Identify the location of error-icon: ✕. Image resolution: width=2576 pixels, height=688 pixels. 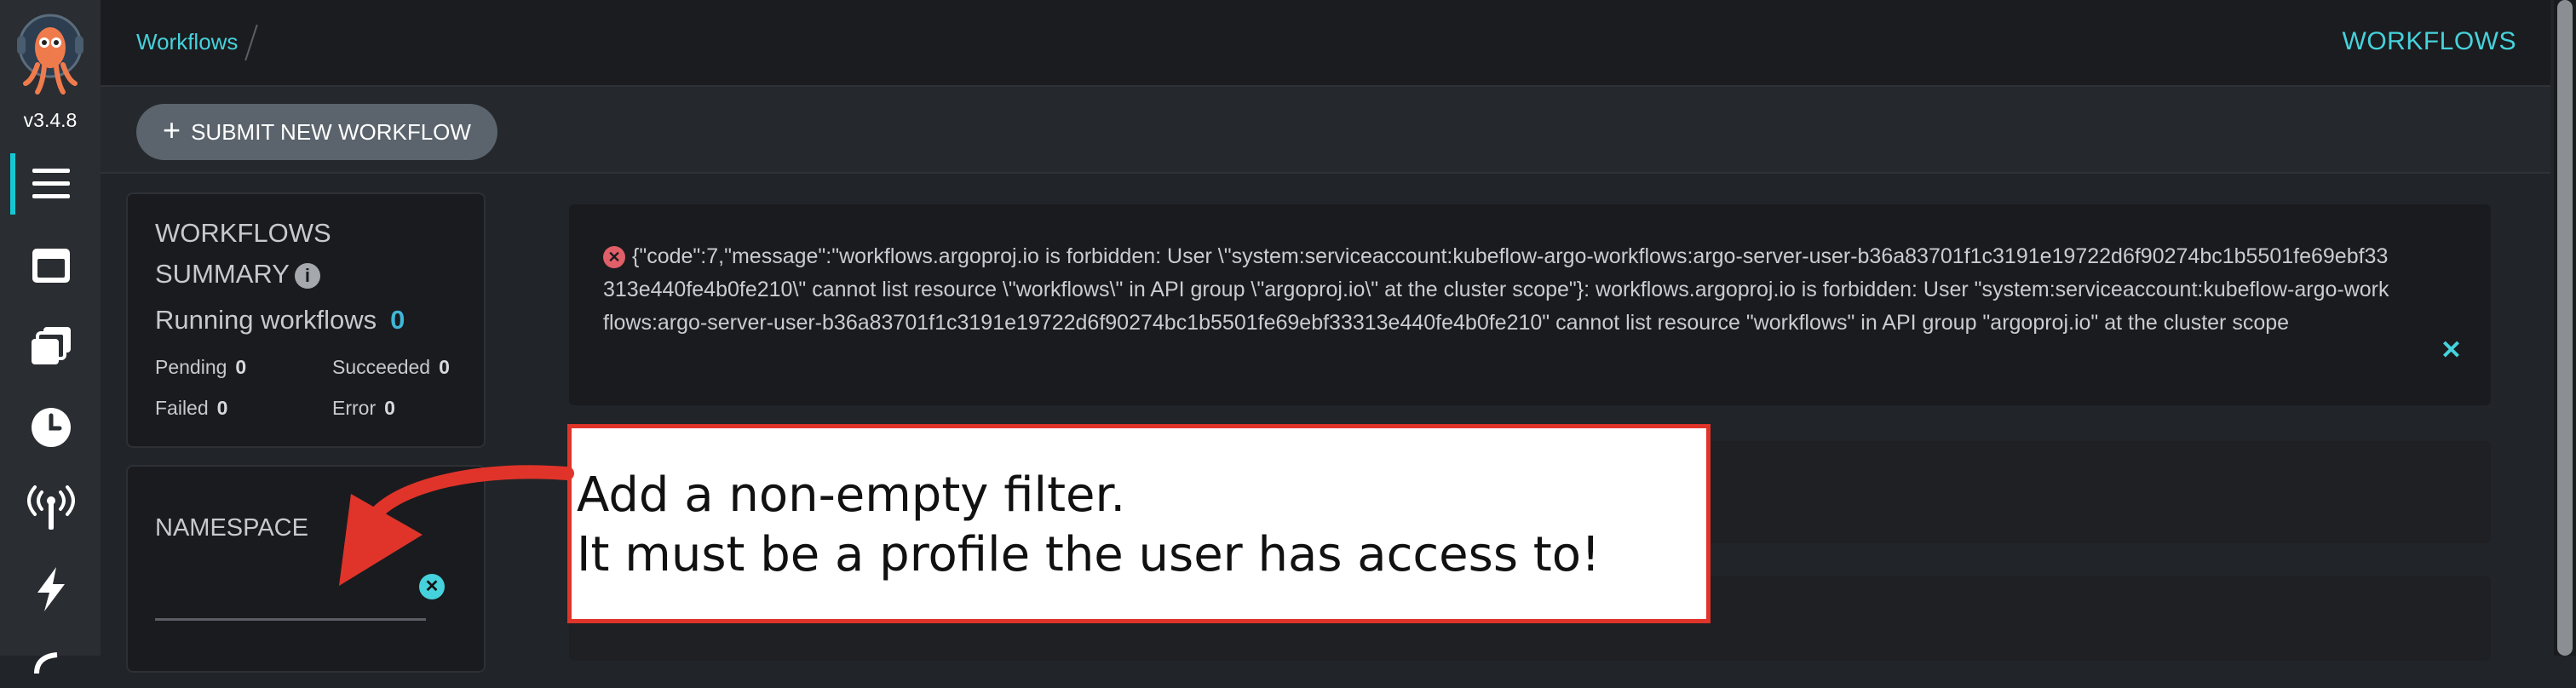
(614, 257).